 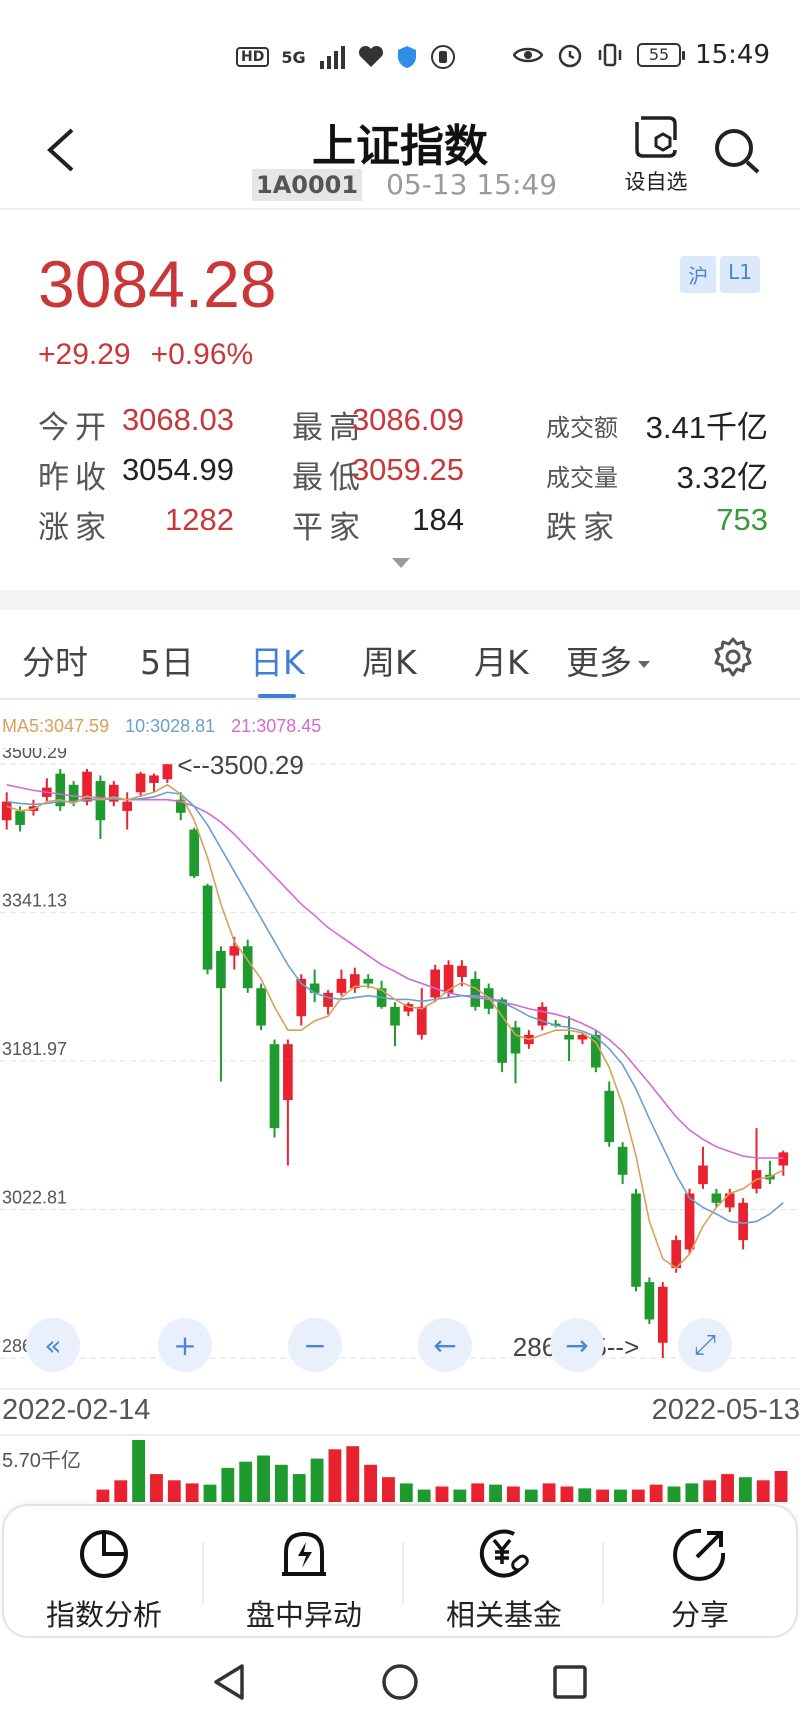 I want to click on stat-value: 3068.03, so click(x=177, y=419).